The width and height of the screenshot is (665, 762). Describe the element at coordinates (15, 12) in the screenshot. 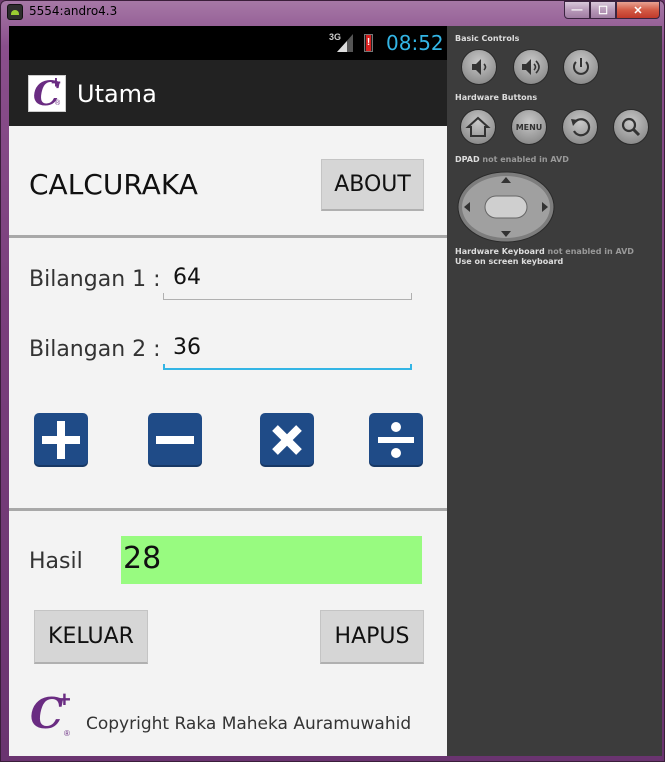

I see `android-icon` at that location.